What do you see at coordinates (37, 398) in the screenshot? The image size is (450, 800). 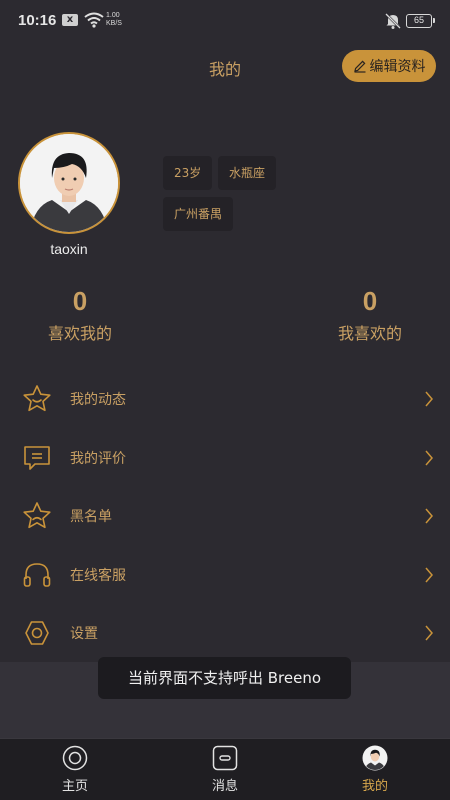 I see `star-smile-icon` at bounding box center [37, 398].